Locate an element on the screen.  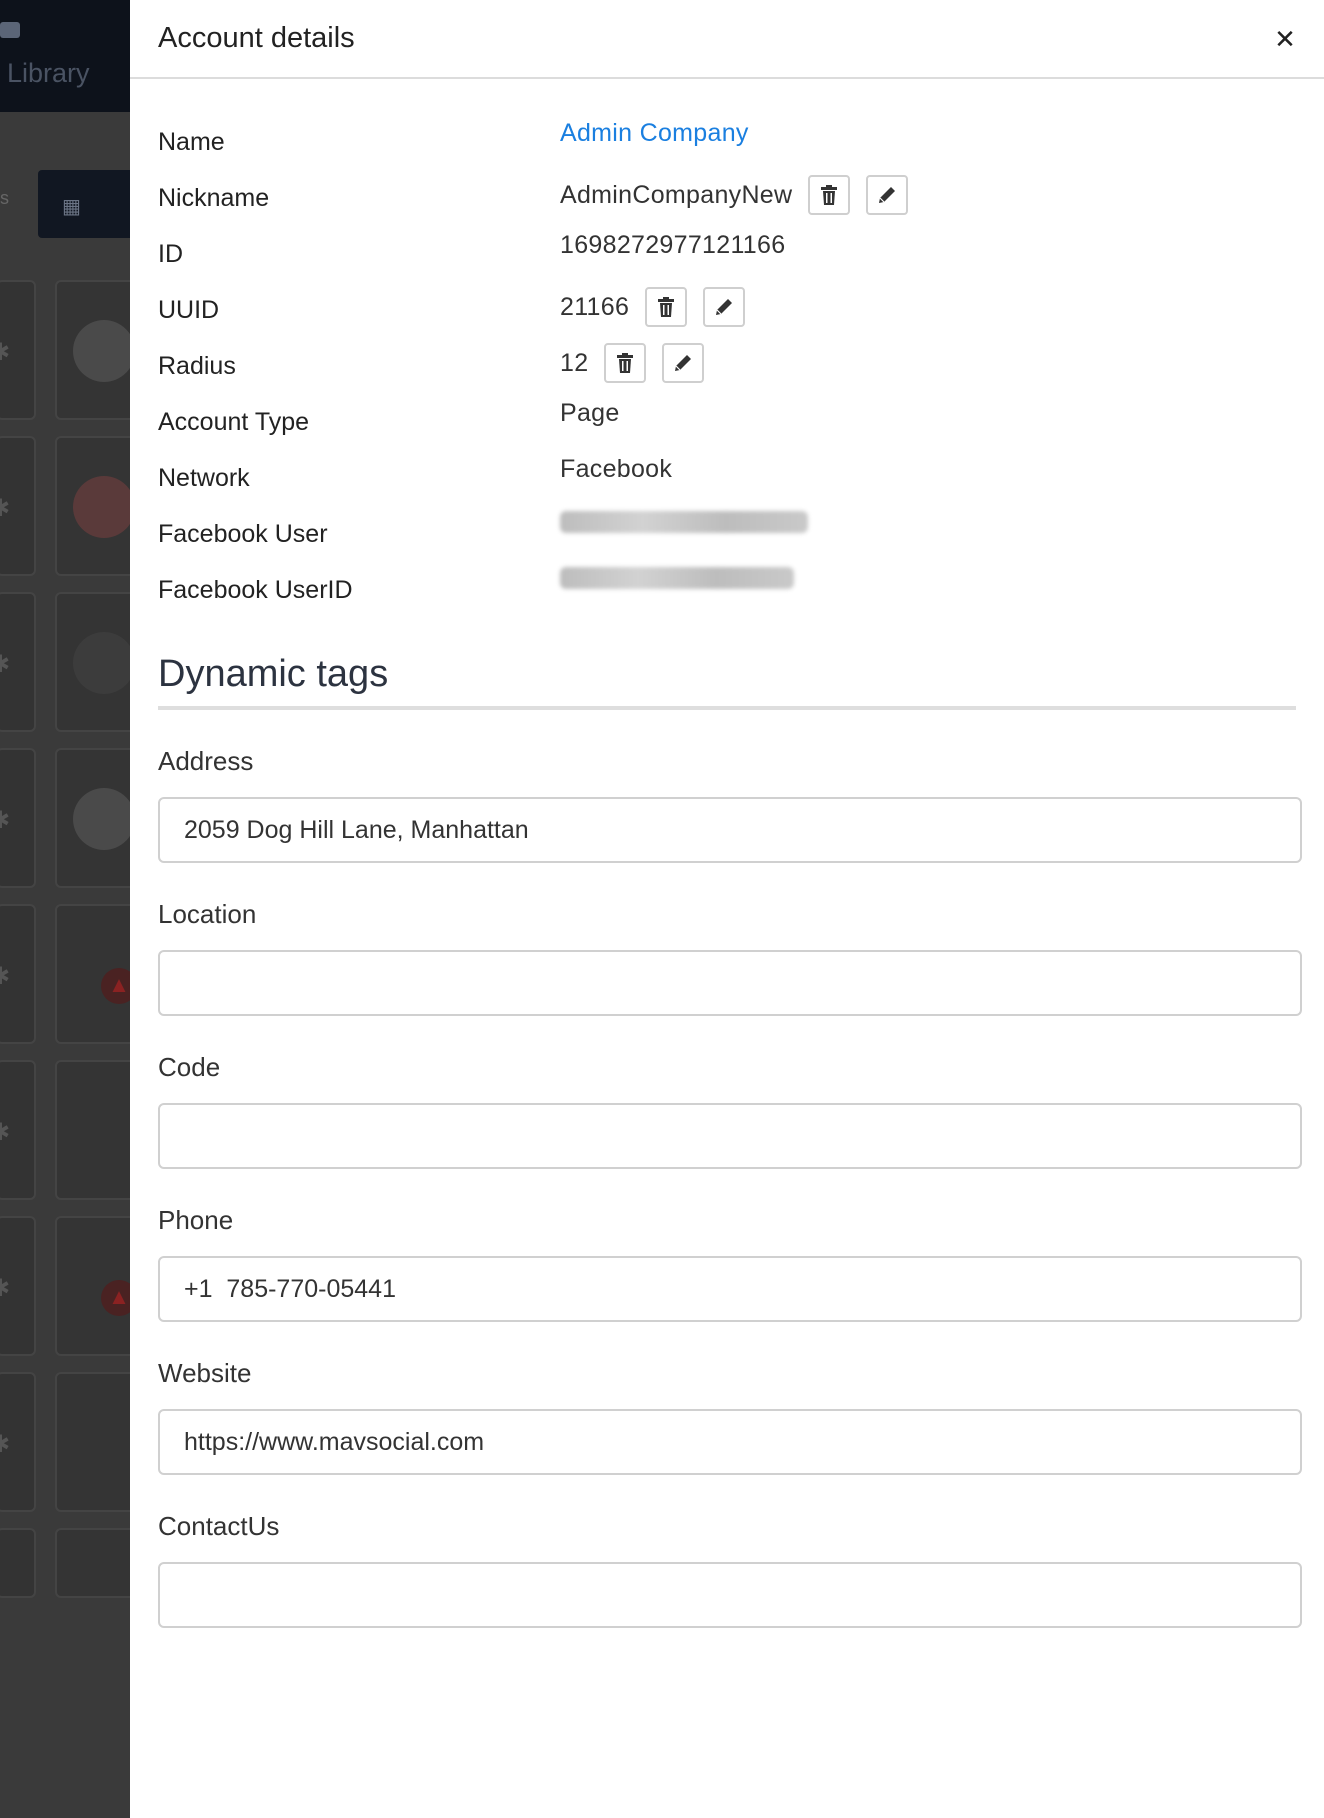
nickname-label: Nickname is located at coordinates (214, 198).